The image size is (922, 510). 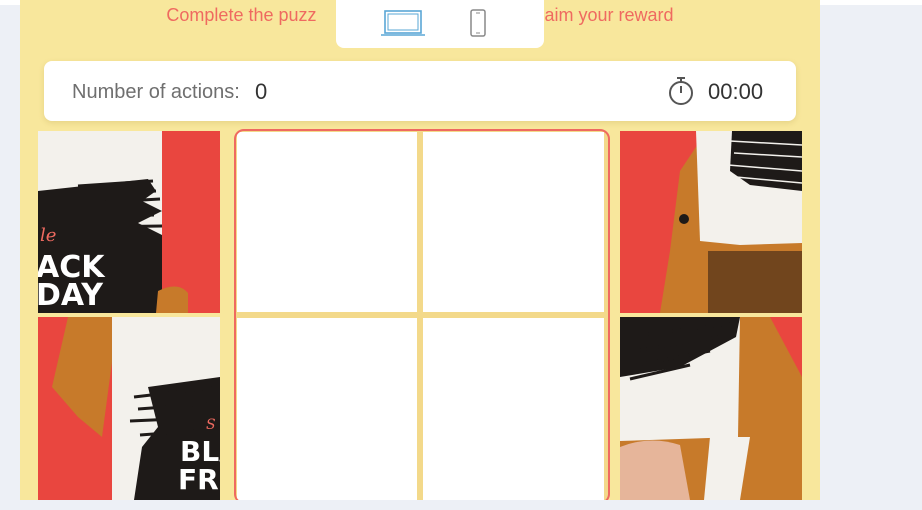 What do you see at coordinates (211, 425) in the screenshot?
I see `poster-script-text: S` at bounding box center [211, 425].